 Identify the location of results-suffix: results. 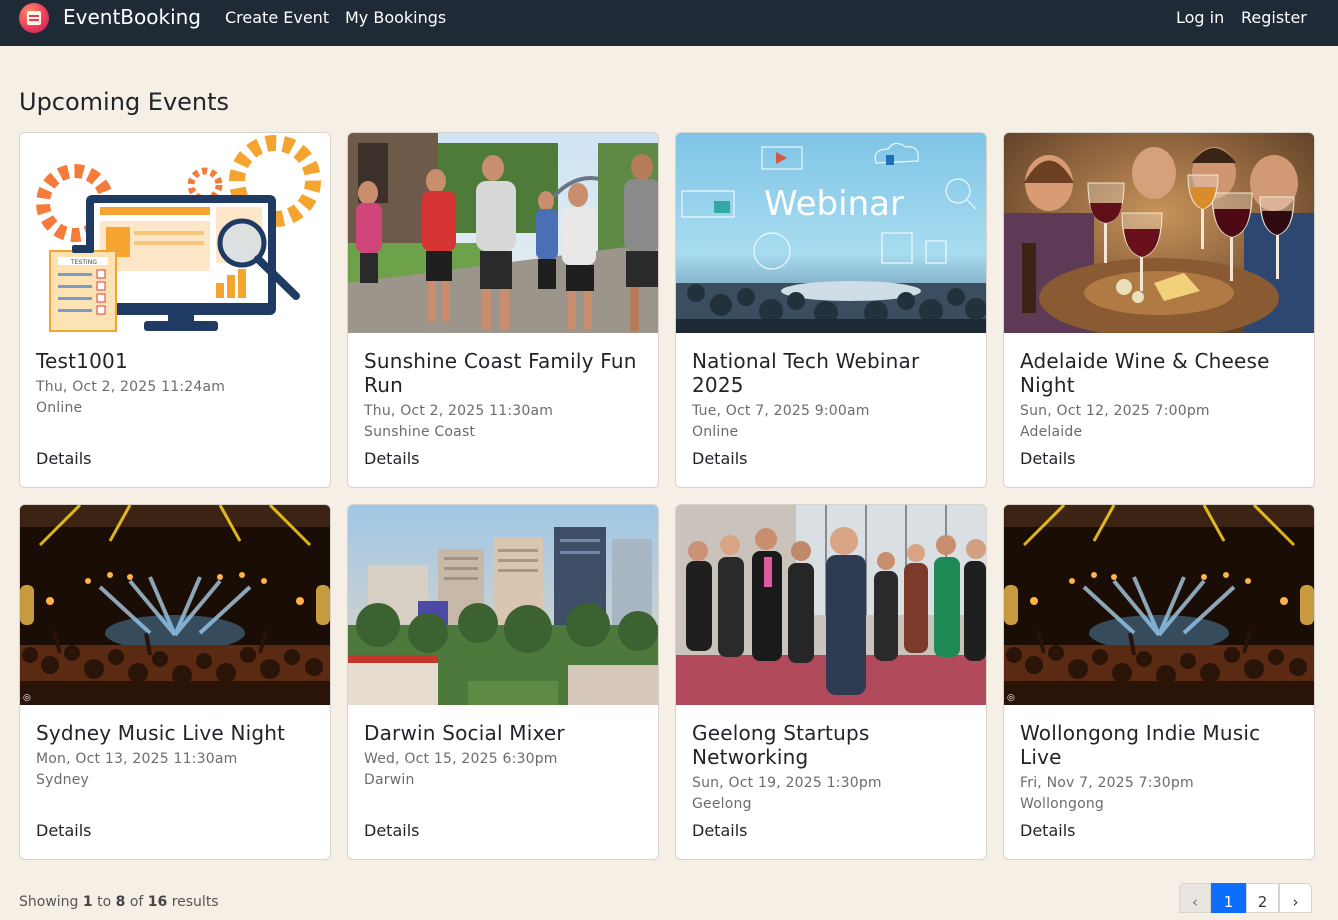
(195, 902).